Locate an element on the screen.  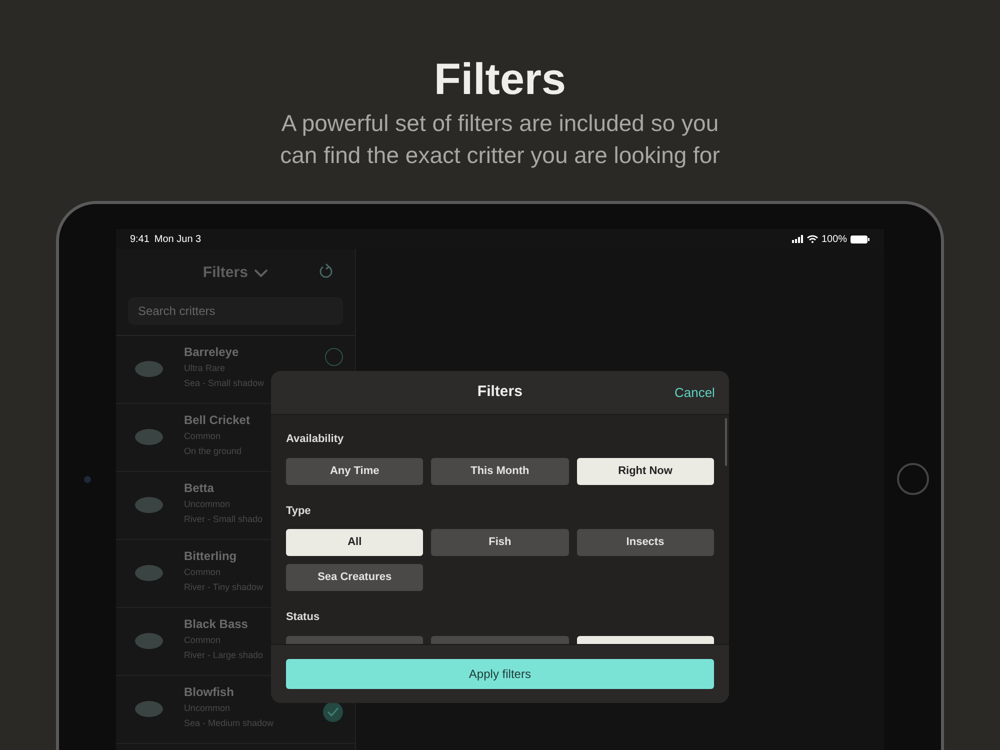
section-label: Type is located at coordinates (299, 511).